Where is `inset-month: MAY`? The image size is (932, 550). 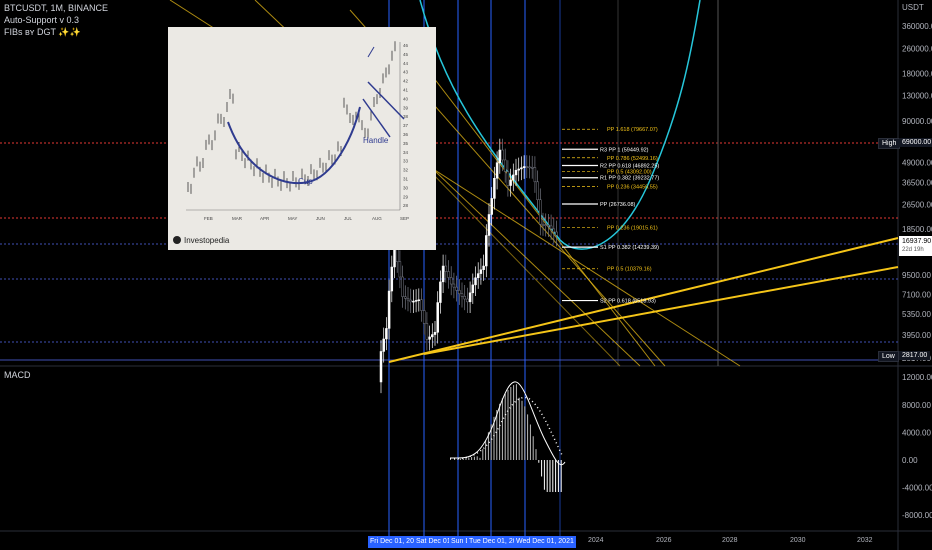
inset-month: MAY is located at coordinates (292, 218).